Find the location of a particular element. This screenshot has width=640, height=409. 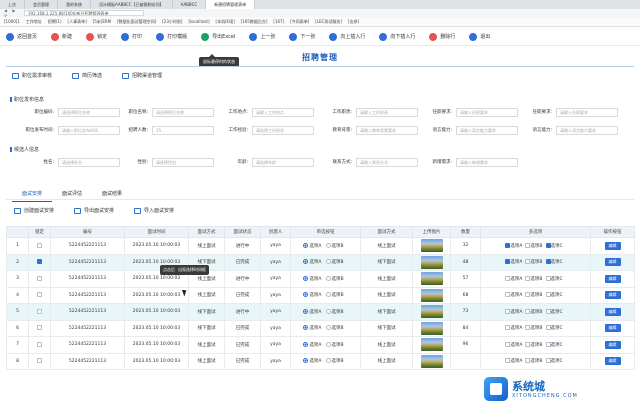

bookmark-item: [LEC测试服务] is located at coordinates (328, 22).